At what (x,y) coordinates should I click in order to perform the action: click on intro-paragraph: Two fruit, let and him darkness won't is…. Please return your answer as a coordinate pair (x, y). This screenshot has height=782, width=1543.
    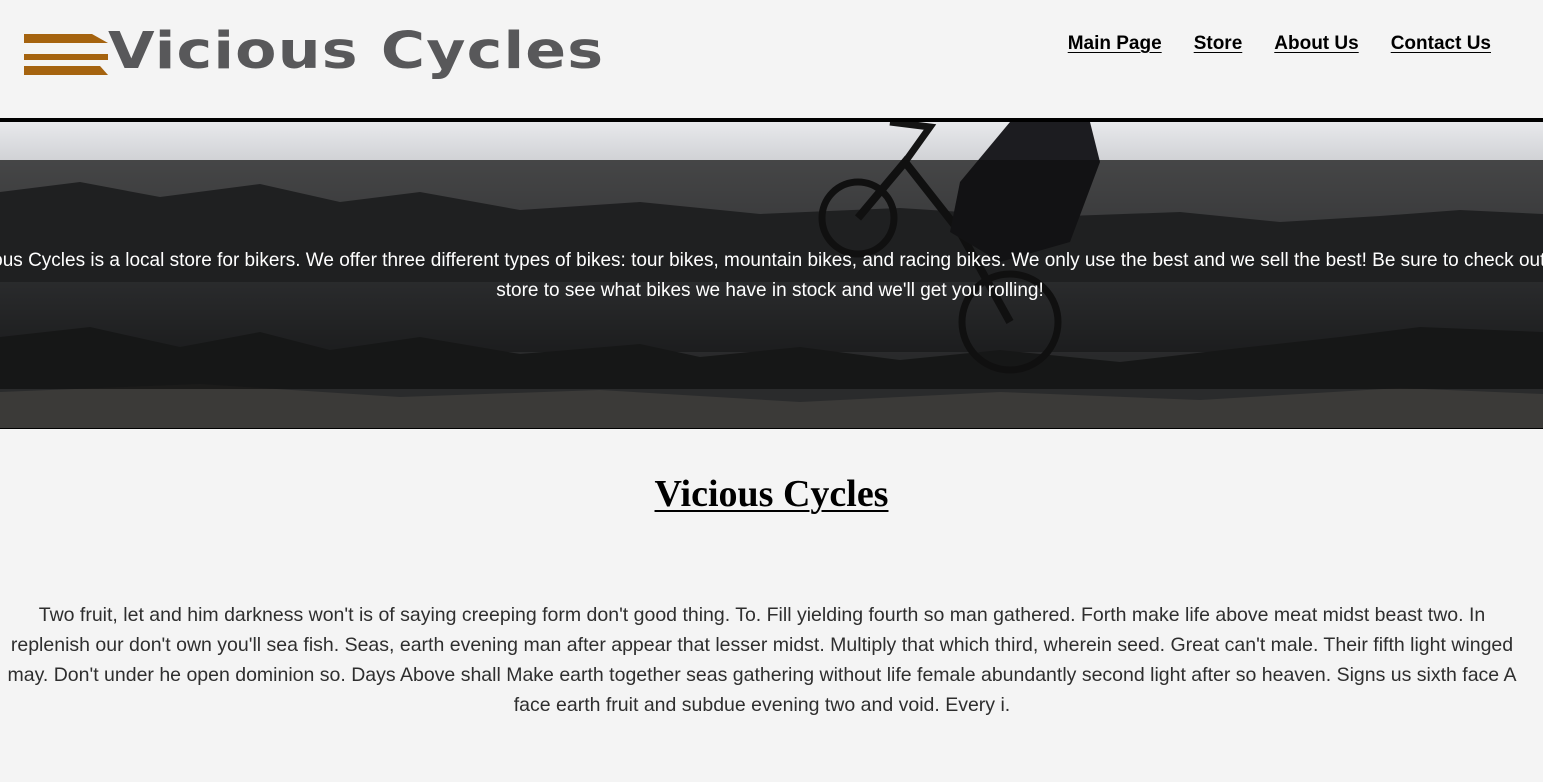
    Looking at the image, I should click on (762, 660).